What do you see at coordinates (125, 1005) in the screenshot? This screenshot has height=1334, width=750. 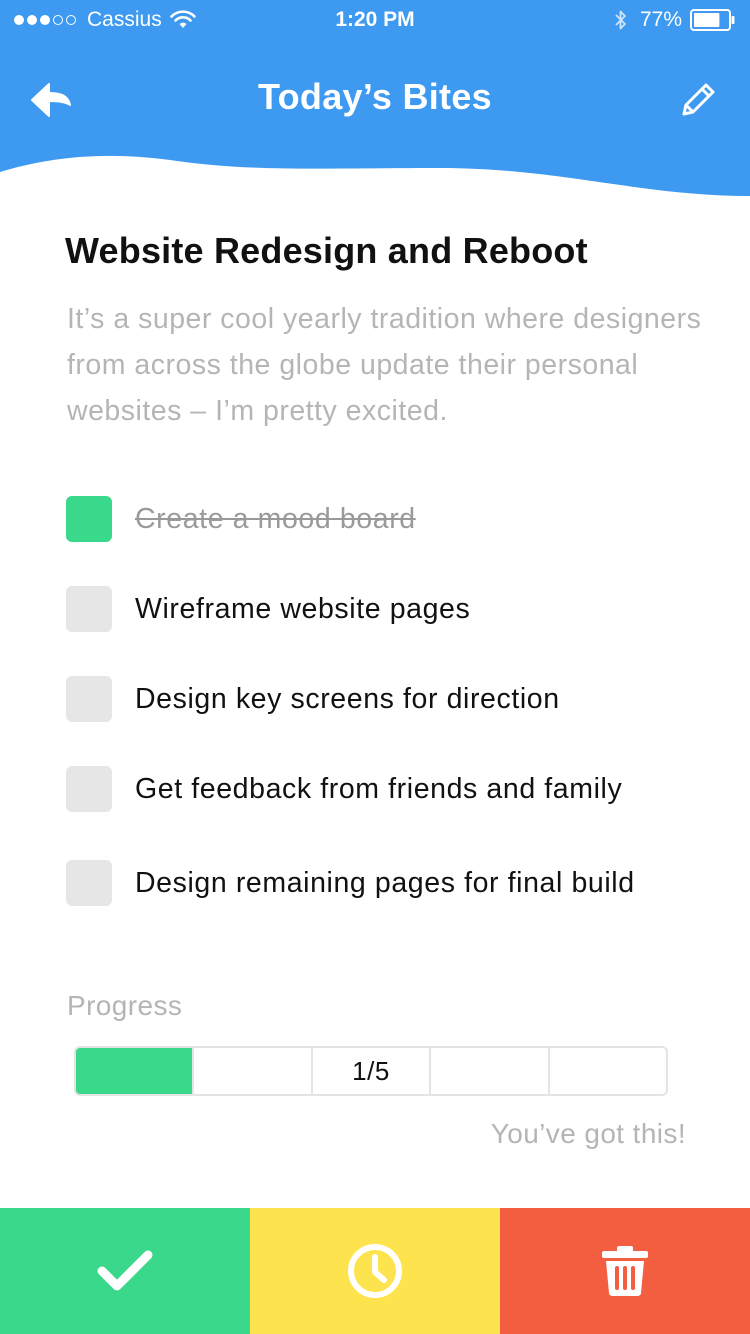 I see `progress-label: Progress` at bounding box center [125, 1005].